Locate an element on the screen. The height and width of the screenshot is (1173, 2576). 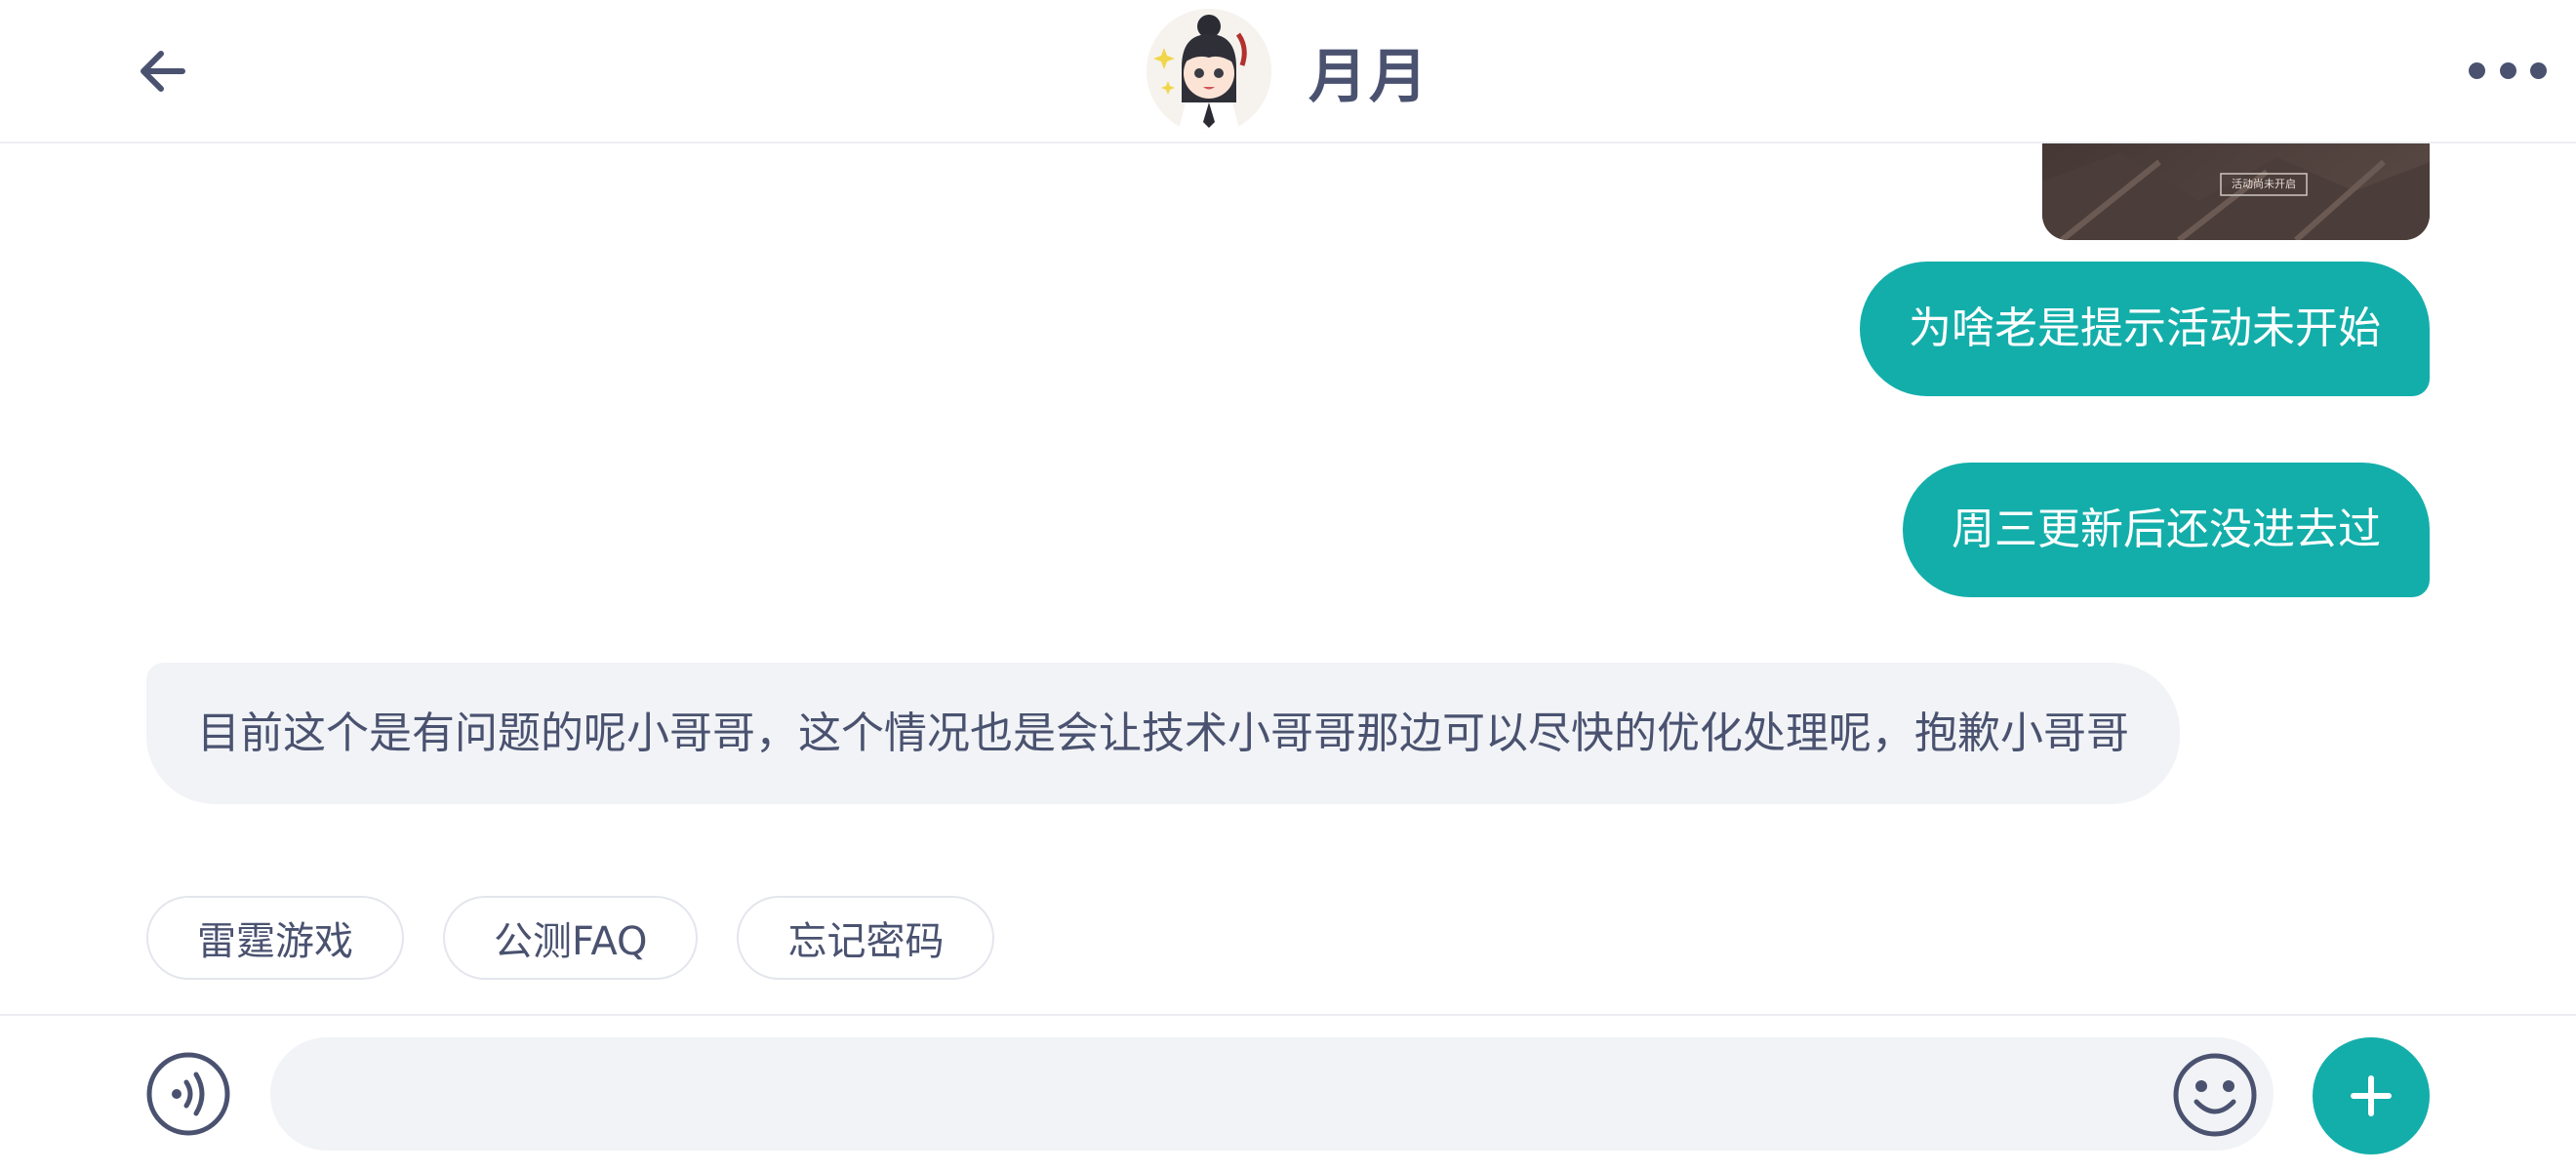
emoji-icon is located at coordinates (2215, 1095).